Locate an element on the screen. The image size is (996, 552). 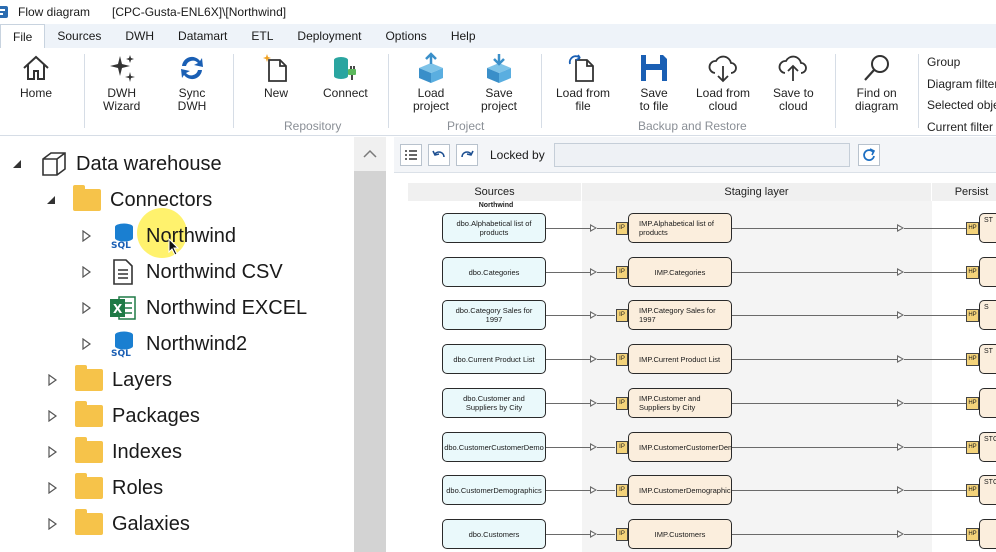
tree-label: Layers is located at coordinates (142, 379).